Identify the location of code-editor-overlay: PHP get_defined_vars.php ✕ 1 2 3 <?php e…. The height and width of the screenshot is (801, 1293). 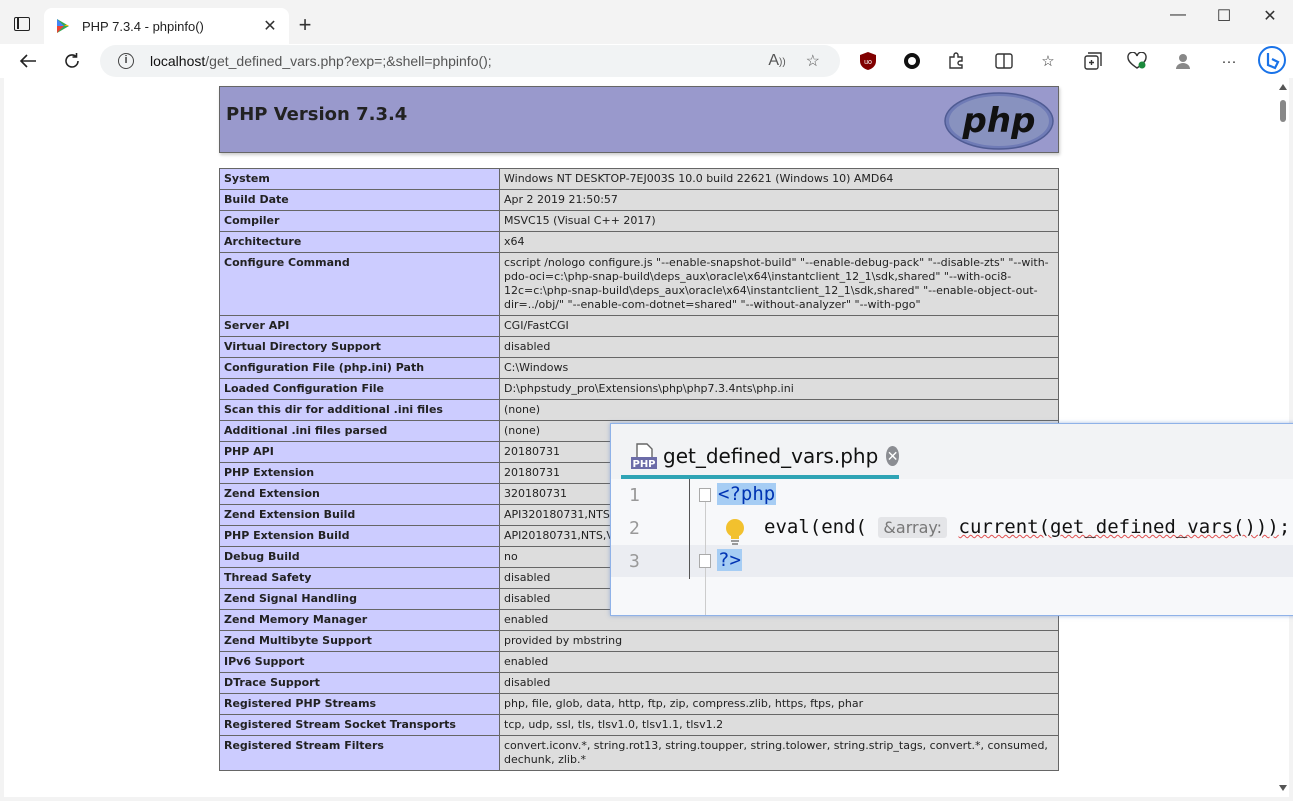
(951, 519).